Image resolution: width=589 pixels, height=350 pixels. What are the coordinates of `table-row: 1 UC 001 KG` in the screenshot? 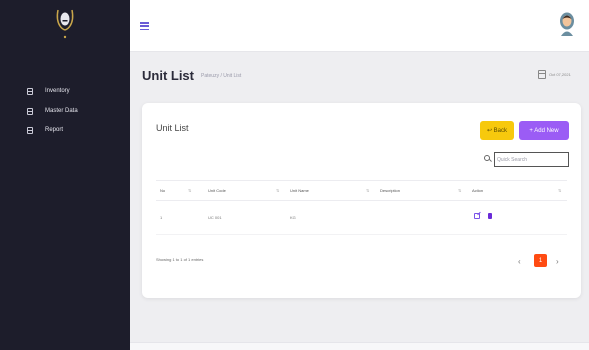 It's located at (361, 218).